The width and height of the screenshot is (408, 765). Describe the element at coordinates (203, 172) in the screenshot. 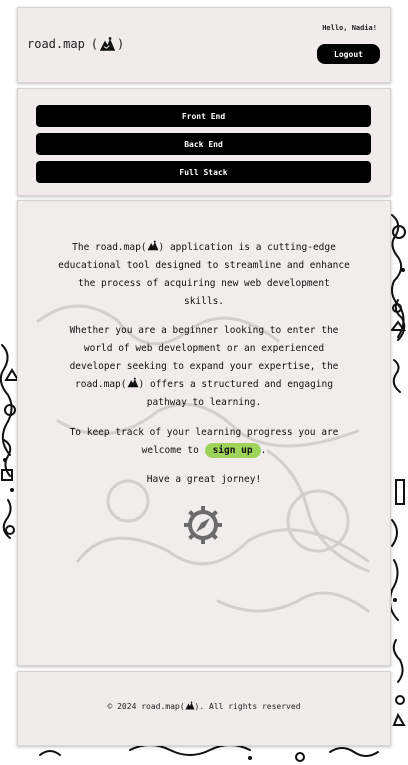

I see `full-stack-button: Full Stack` at that location.